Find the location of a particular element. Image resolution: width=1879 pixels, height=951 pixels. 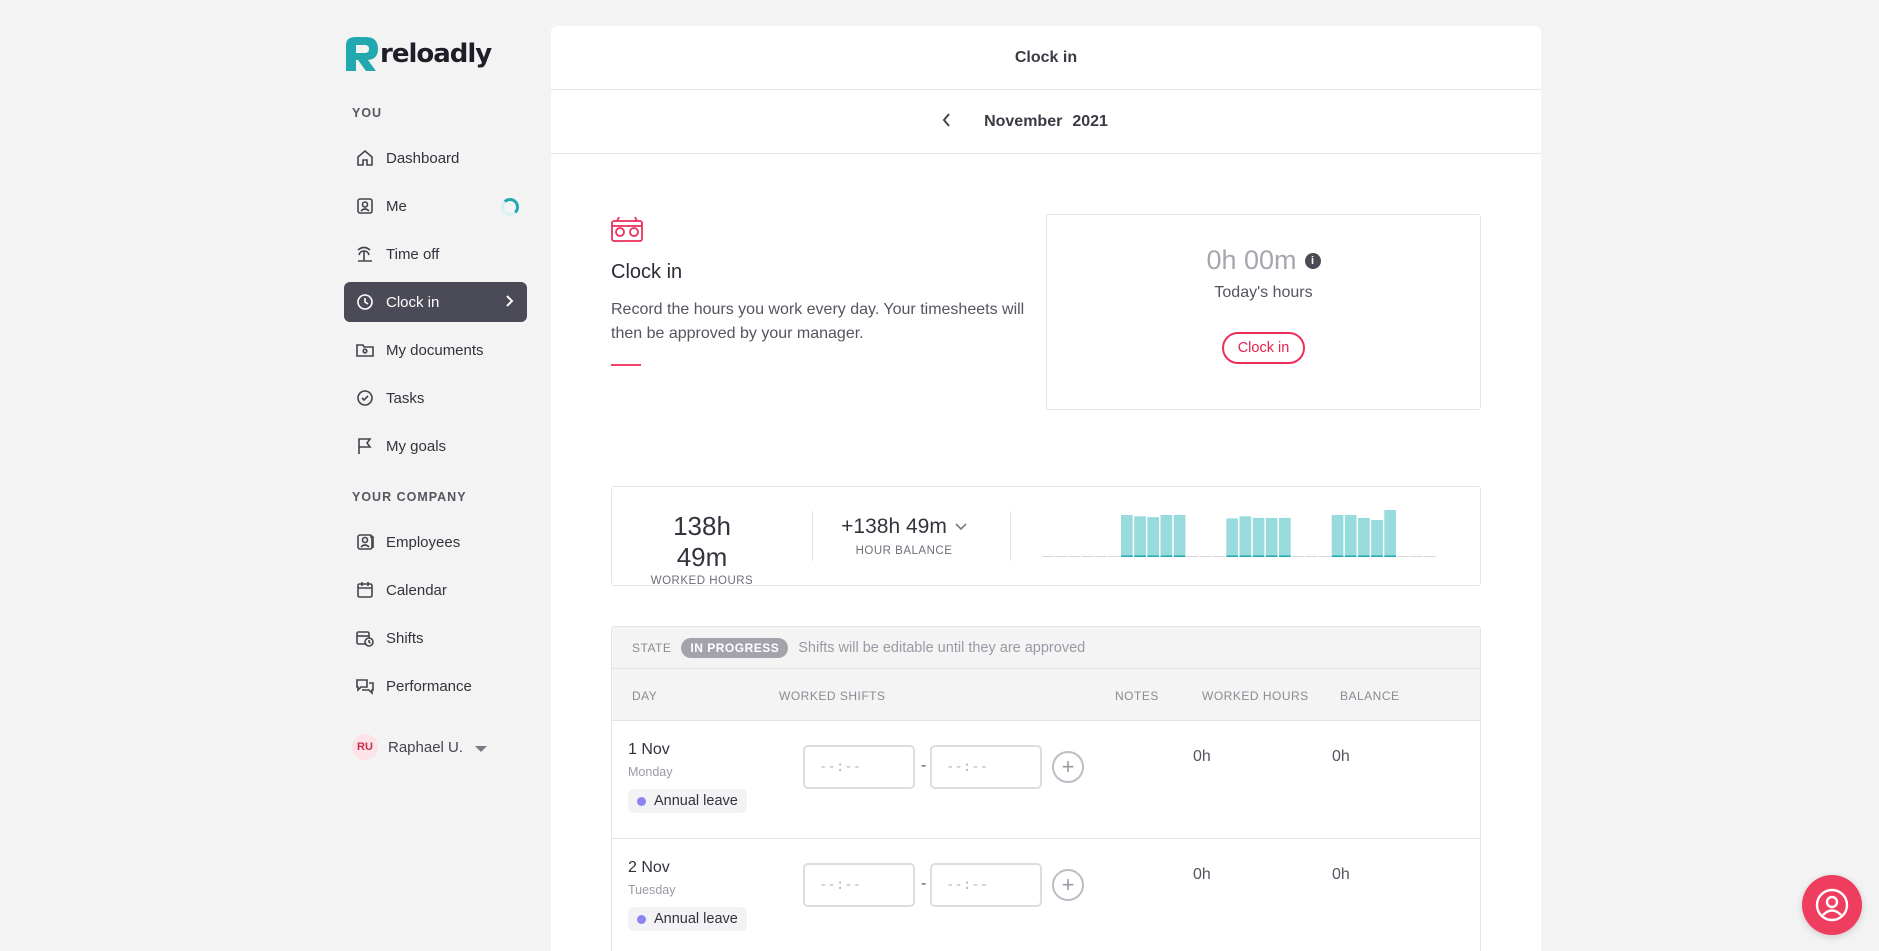

calendar-icon is located at coordinates (365, 590).